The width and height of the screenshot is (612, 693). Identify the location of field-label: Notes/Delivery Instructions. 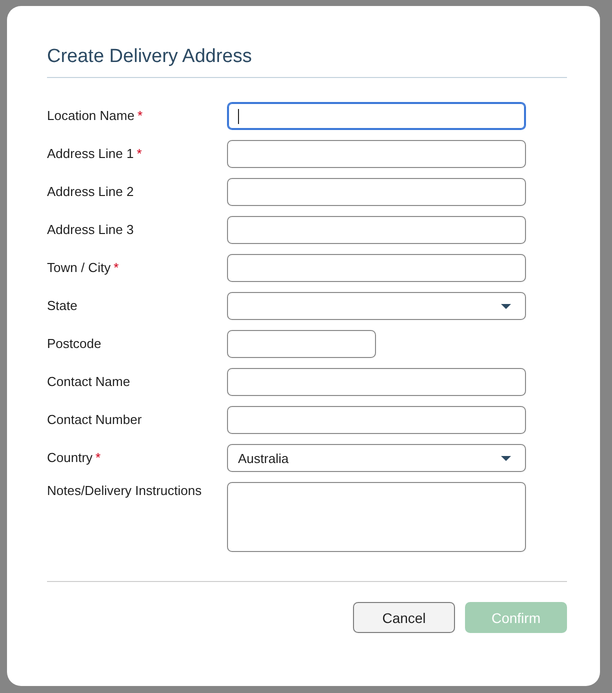
(125, 491).